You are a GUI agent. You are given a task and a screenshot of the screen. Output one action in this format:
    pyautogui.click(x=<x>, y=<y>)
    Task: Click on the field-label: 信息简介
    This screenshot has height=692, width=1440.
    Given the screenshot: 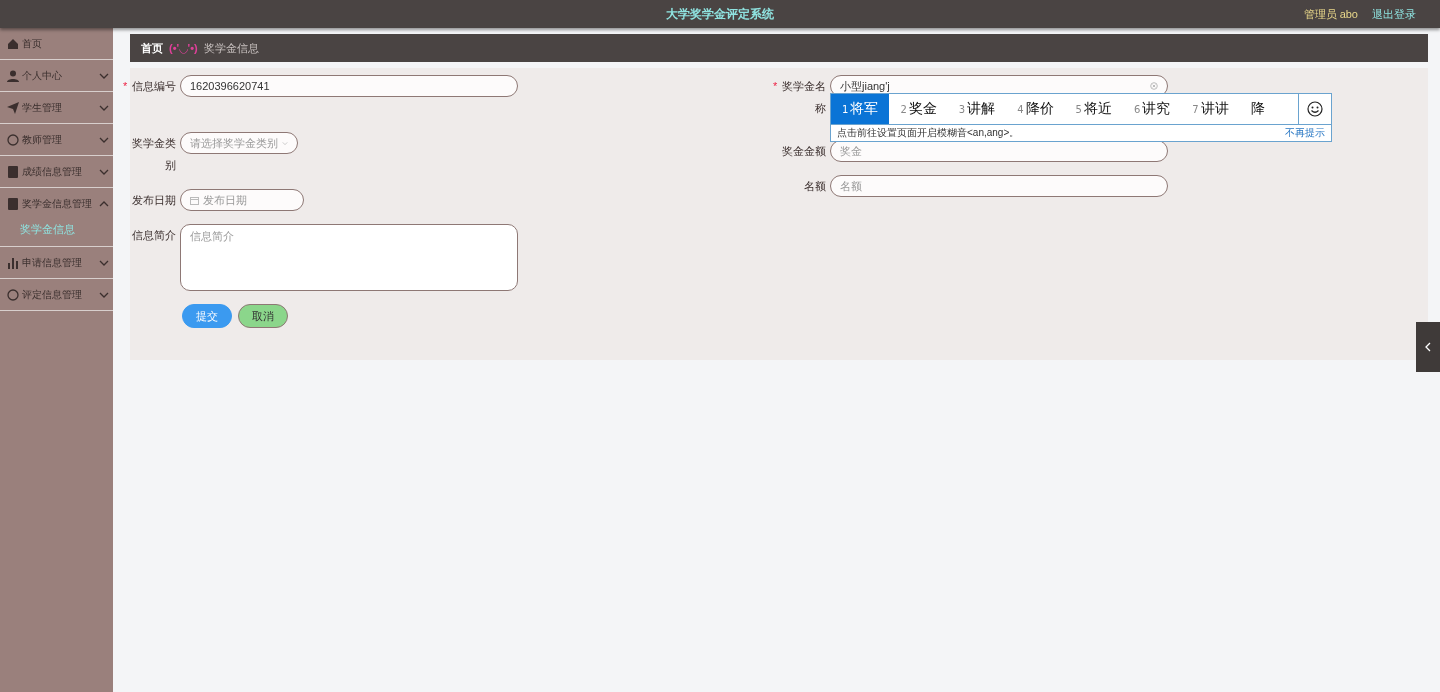 What is the action you would take?
    pyautogui.click(x=154, y=235)
    